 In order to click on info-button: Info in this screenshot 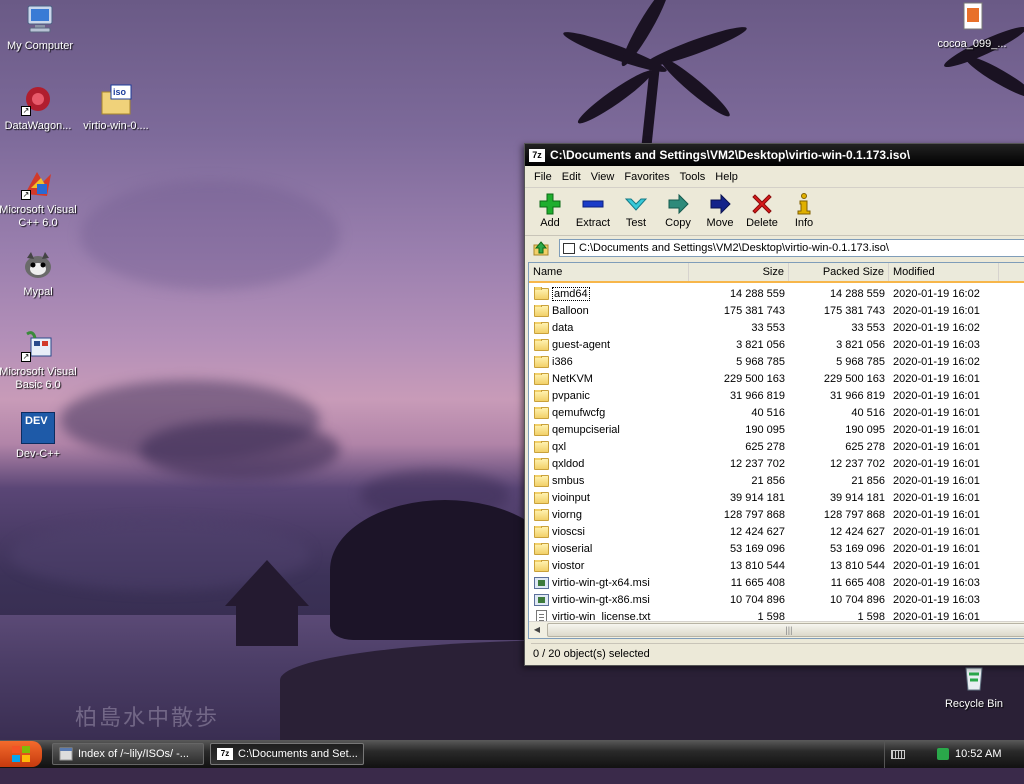, I will do `click(804, 211)`.